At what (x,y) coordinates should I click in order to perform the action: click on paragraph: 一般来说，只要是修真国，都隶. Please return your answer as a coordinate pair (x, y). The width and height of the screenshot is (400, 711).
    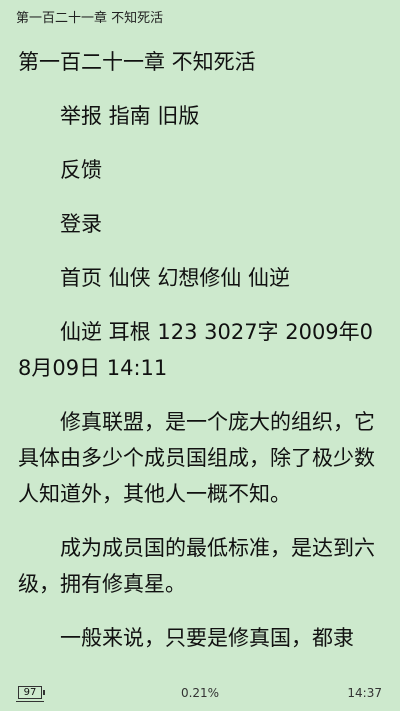
    Looking at the image, I should click on (207, 638).